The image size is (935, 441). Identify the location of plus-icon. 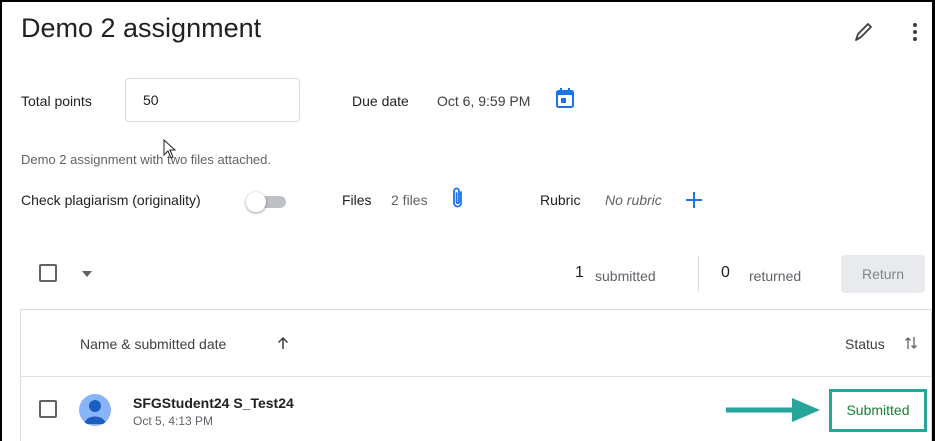
(694, 200).